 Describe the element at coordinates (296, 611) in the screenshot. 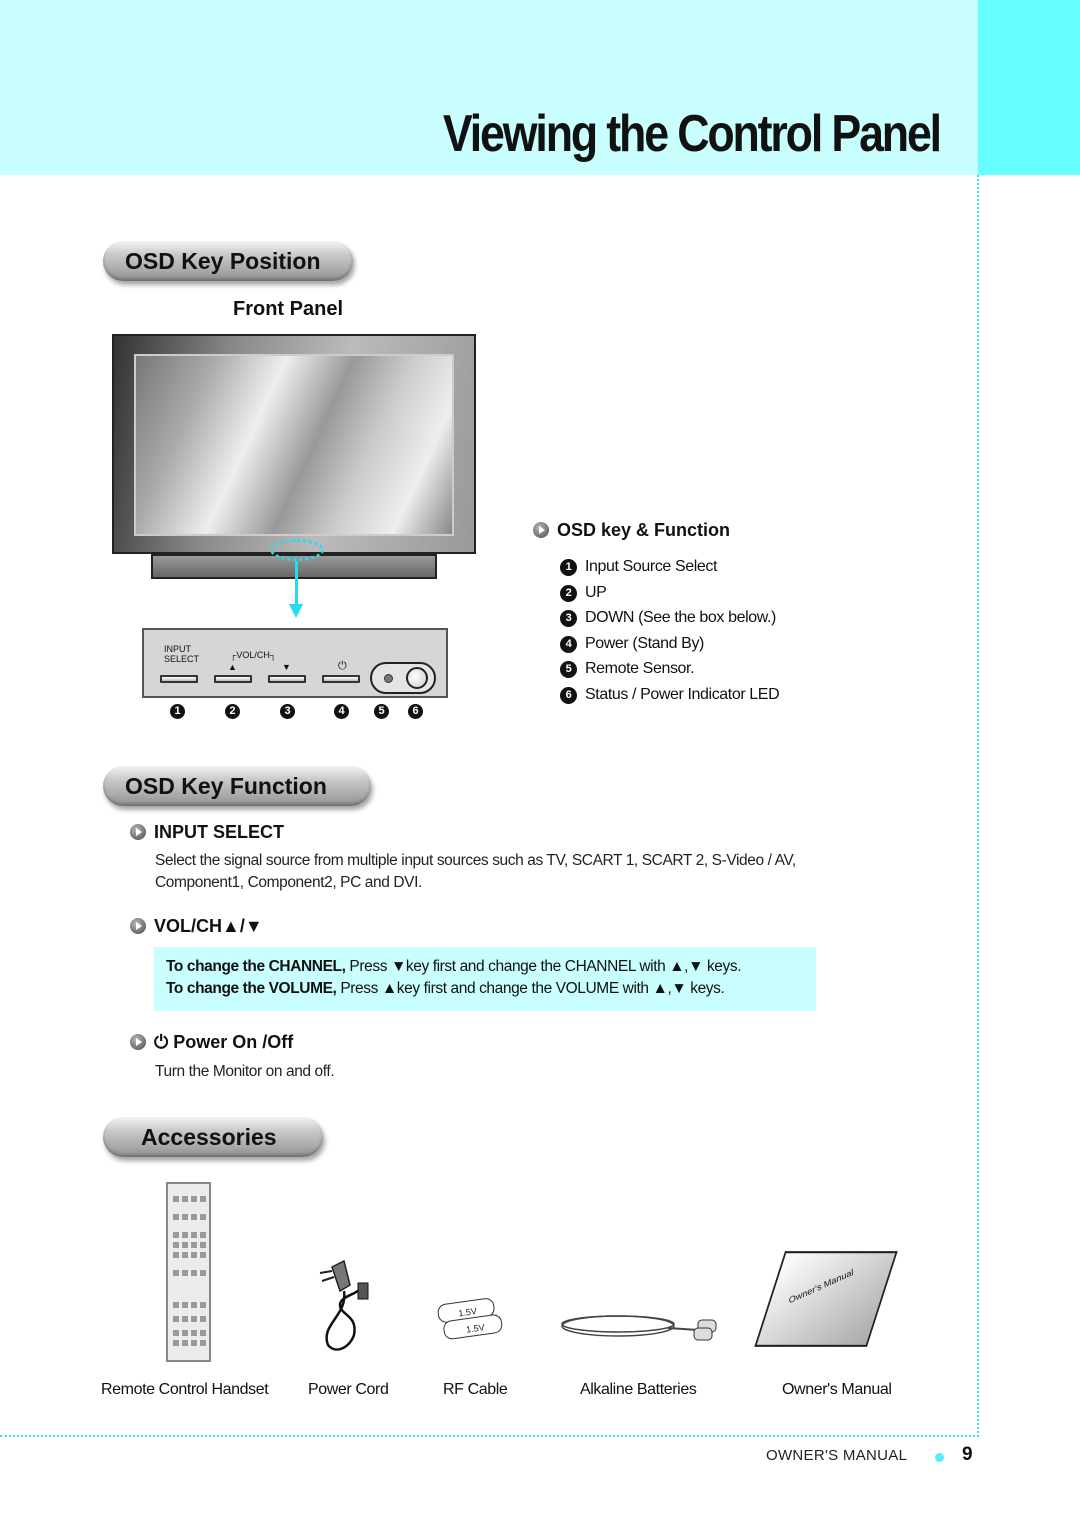

I see `pointer-arrow-icon` at that location.